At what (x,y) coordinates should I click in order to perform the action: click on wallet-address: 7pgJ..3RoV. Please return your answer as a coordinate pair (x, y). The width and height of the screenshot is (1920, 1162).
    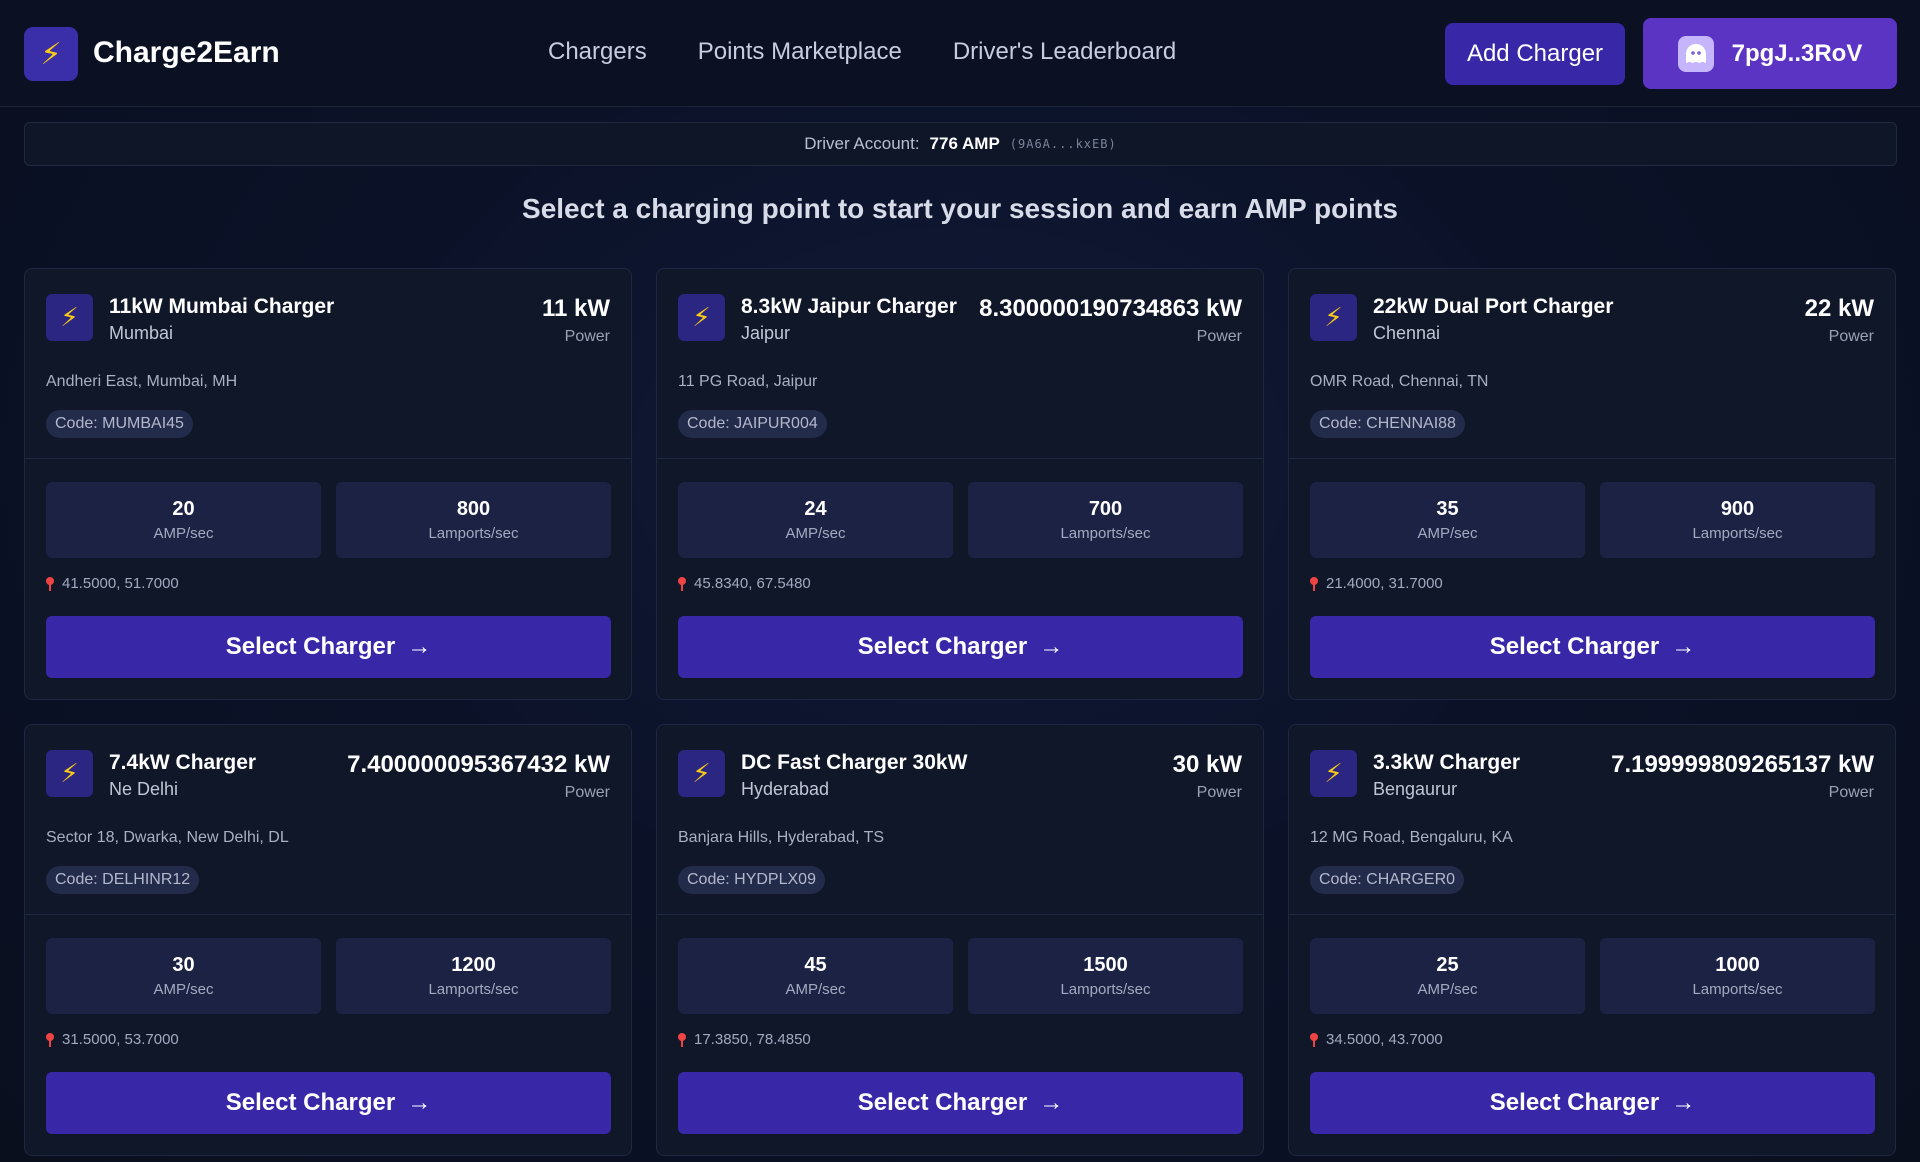
    Looking at the image, I should click on (1797, 53).